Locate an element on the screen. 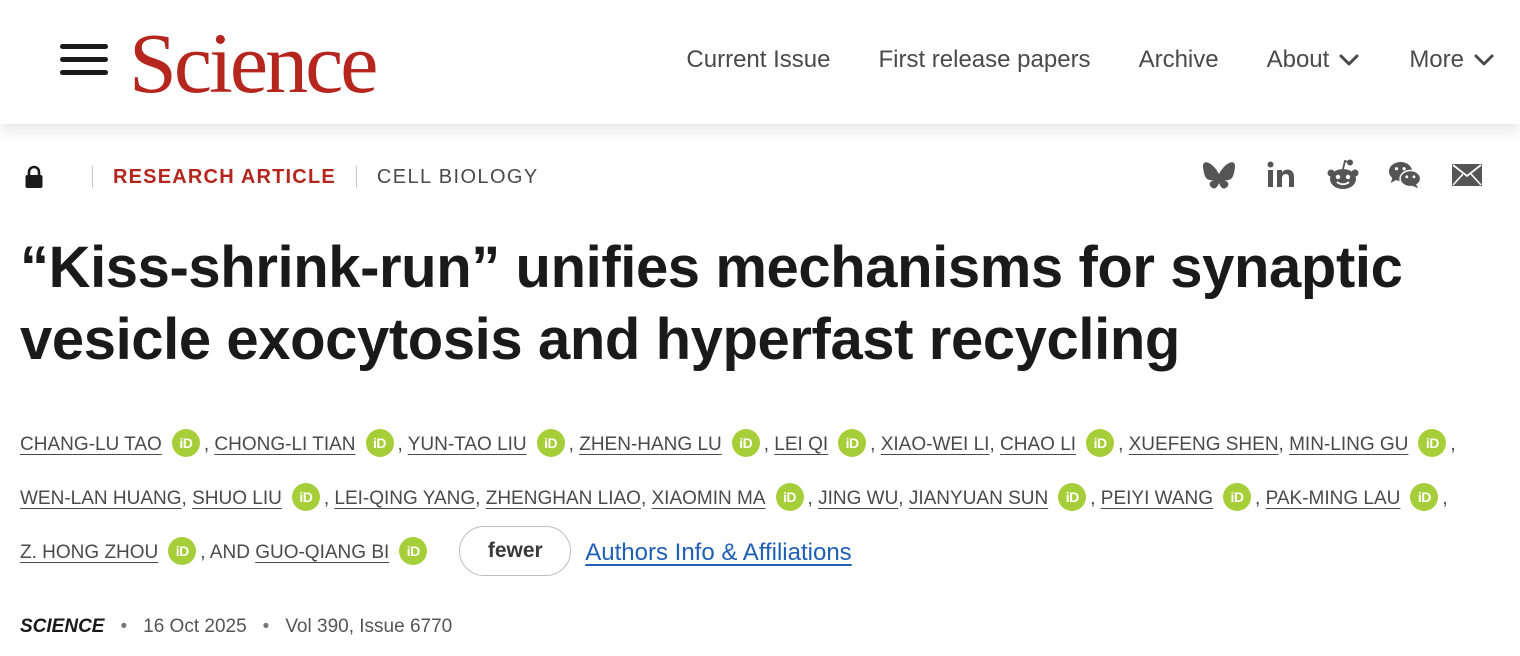 The height and width of the screenshot is (656, 1520). menu-icon is located at coordinates (84, 60).